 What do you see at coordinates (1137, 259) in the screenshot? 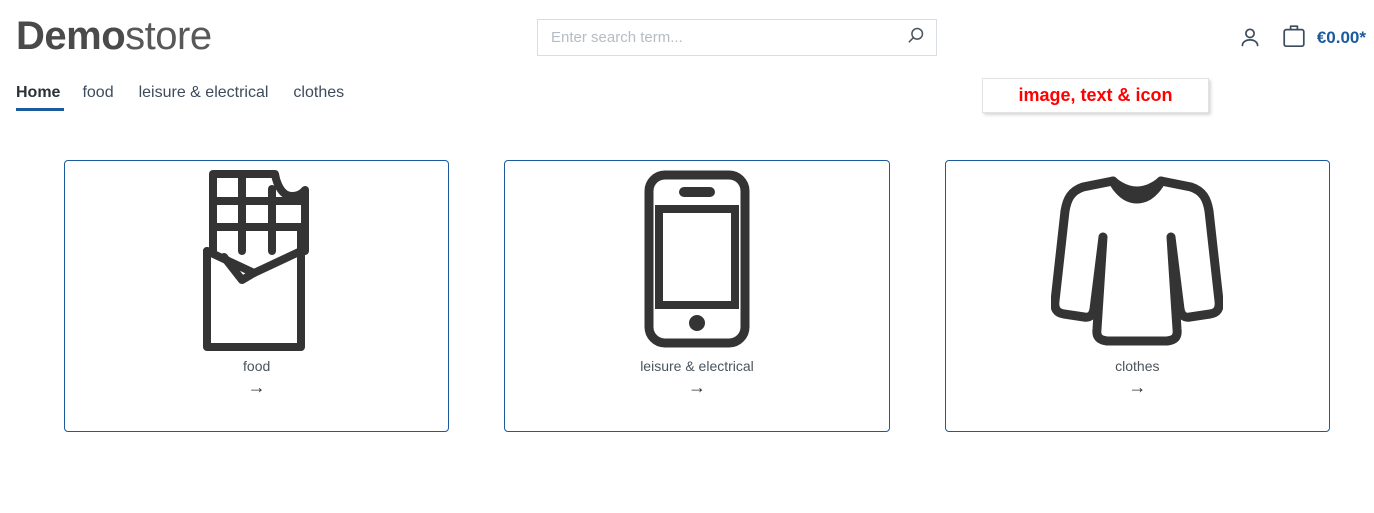
I see `sweater-icon` at bounding box center [1137, 259].